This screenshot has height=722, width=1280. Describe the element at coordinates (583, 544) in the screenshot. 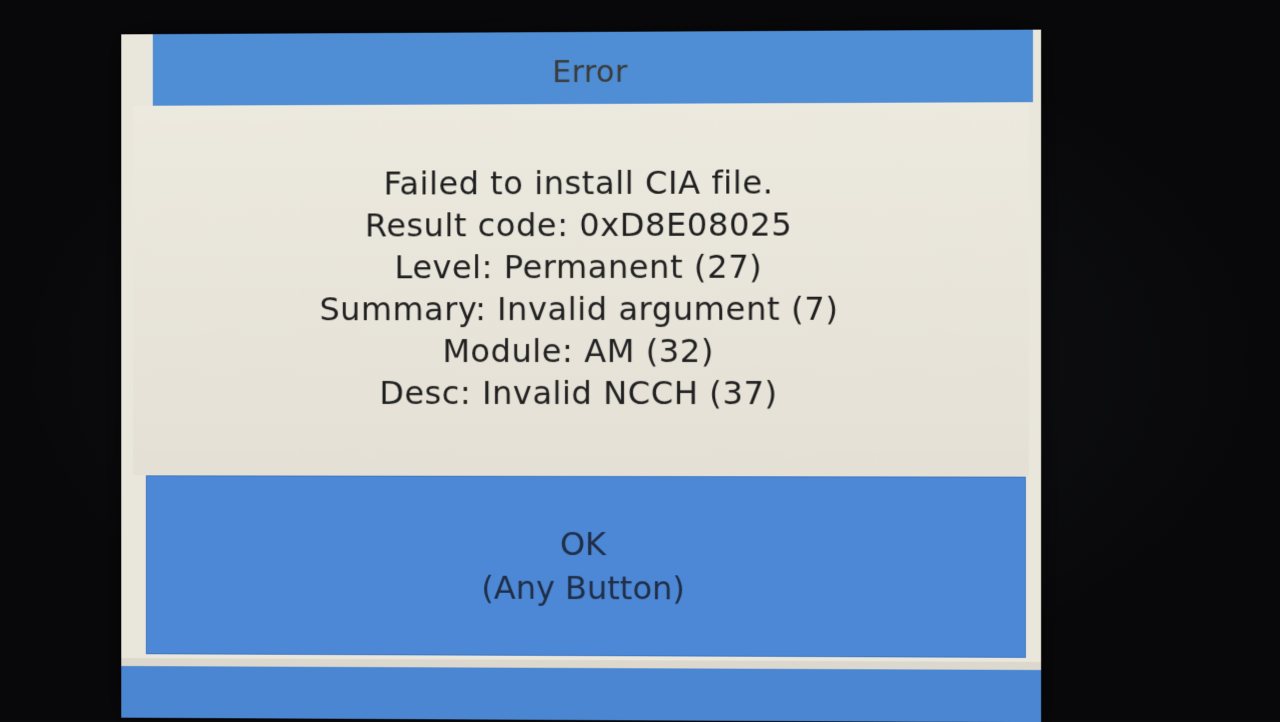

I see `ok-button-label: OK` at that location.